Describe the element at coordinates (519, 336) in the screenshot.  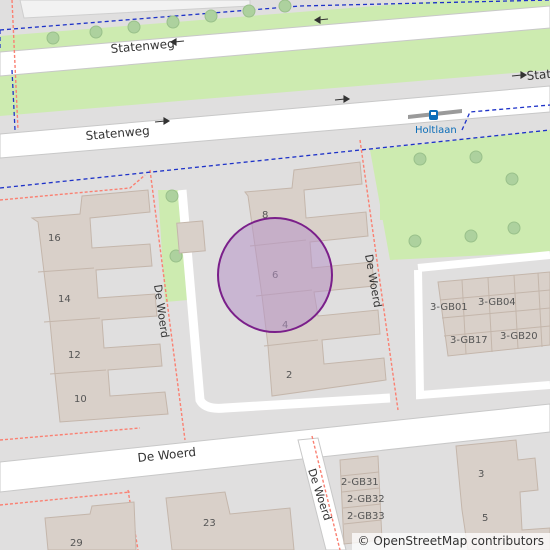
I see `house-number: 3-GB20` at that location.